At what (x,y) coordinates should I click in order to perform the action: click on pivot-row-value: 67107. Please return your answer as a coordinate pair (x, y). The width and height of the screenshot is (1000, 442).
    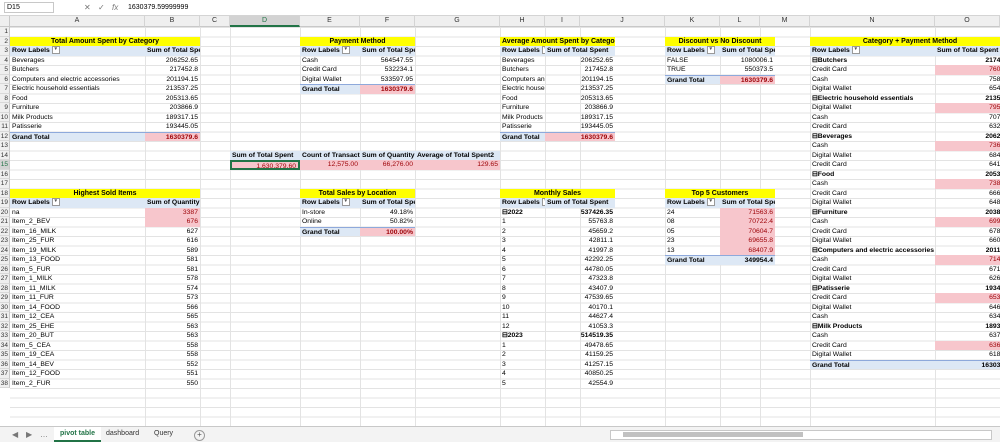
    Looking at the image, I should click on (967, 270).